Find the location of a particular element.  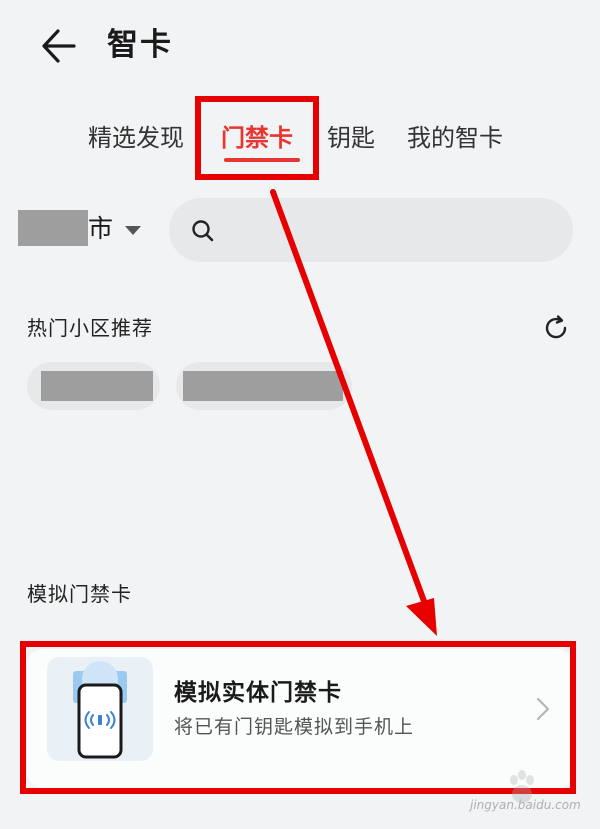

search-input is located at coordinates (371, 230).